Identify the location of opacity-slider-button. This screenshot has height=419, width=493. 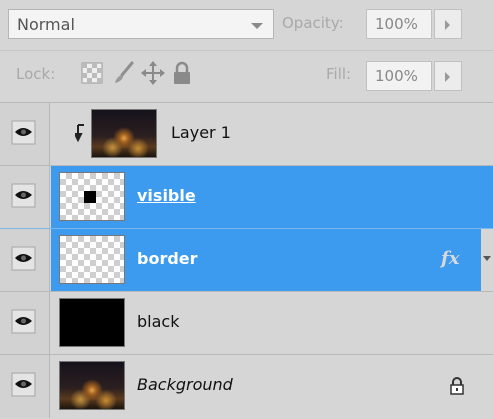
(448, 24).